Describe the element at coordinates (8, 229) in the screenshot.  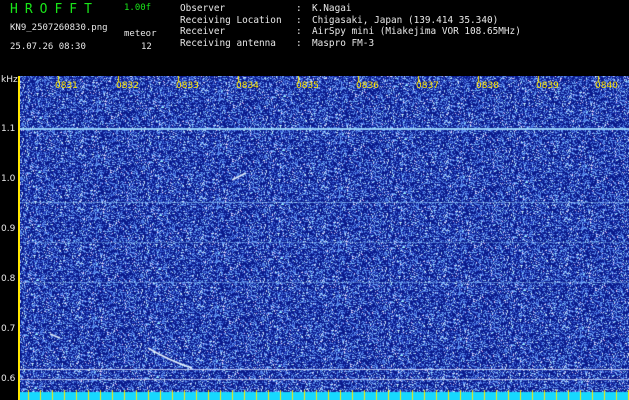
I see `y-label-0-9: 0.9` at that location.